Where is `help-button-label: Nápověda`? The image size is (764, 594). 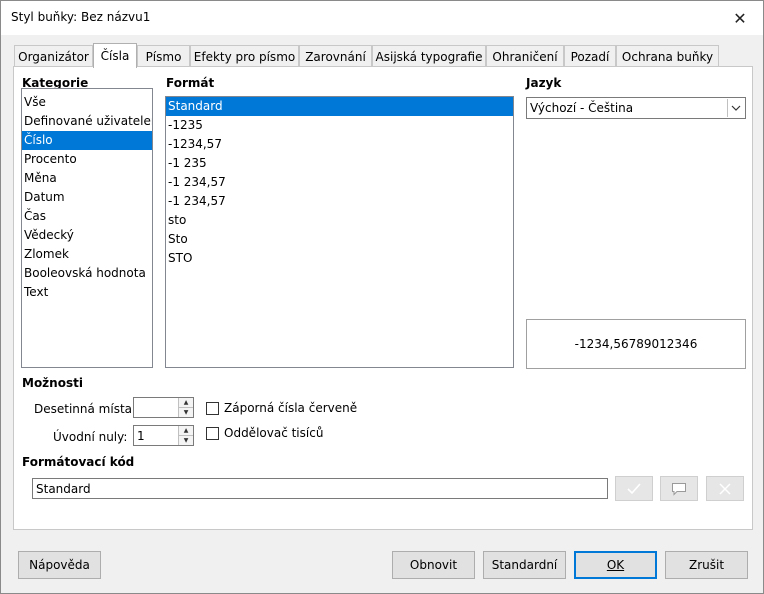
help-button-label: Nápověda is located at coordinates (59, 565).